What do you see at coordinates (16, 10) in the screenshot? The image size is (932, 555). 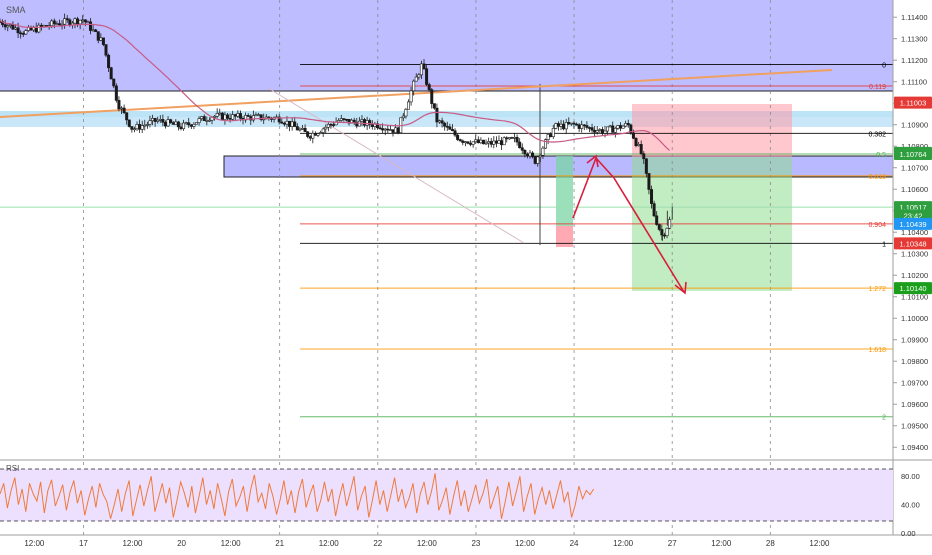 I see `symbol-label: SMA` at bounding box center [16, 10].